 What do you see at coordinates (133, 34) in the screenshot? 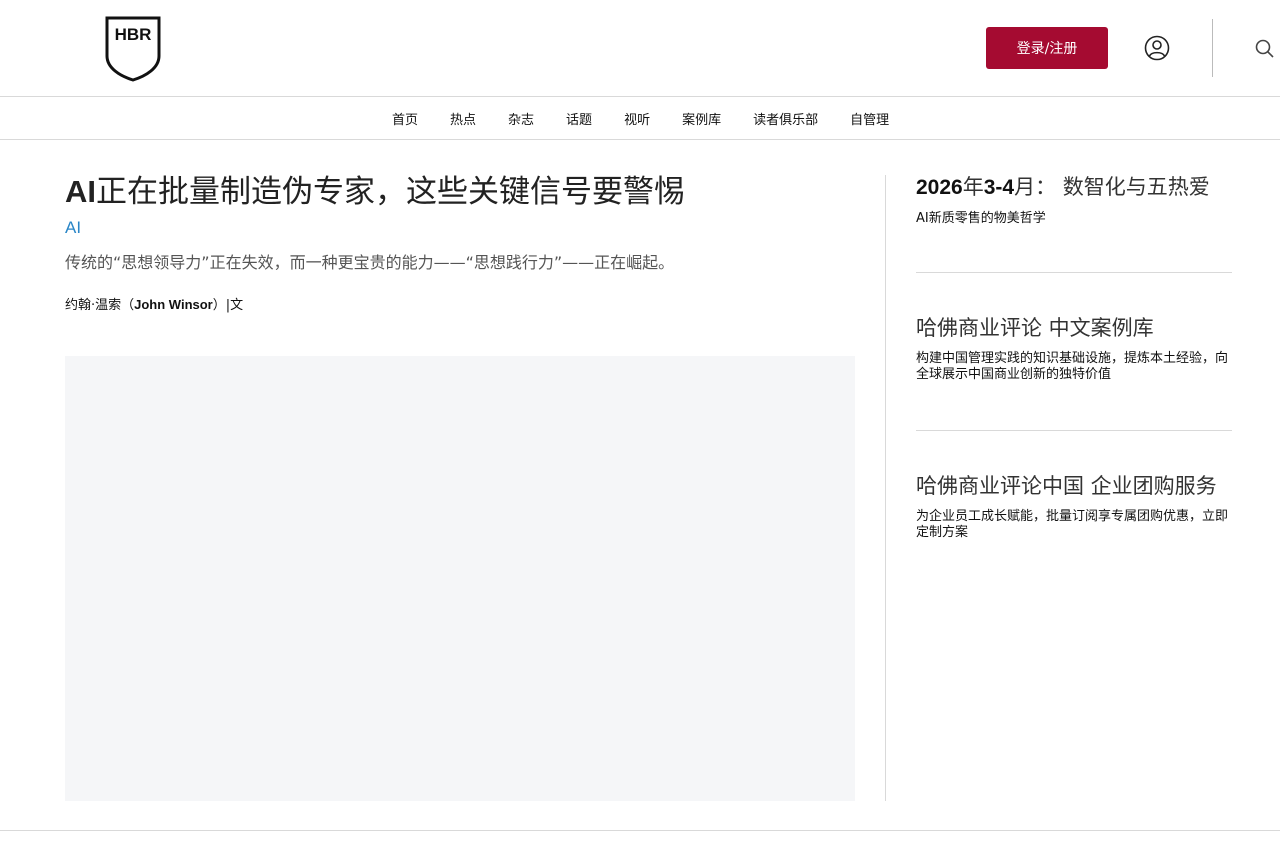
I see `logo-text: HBR` at bounding box center [133, 34].